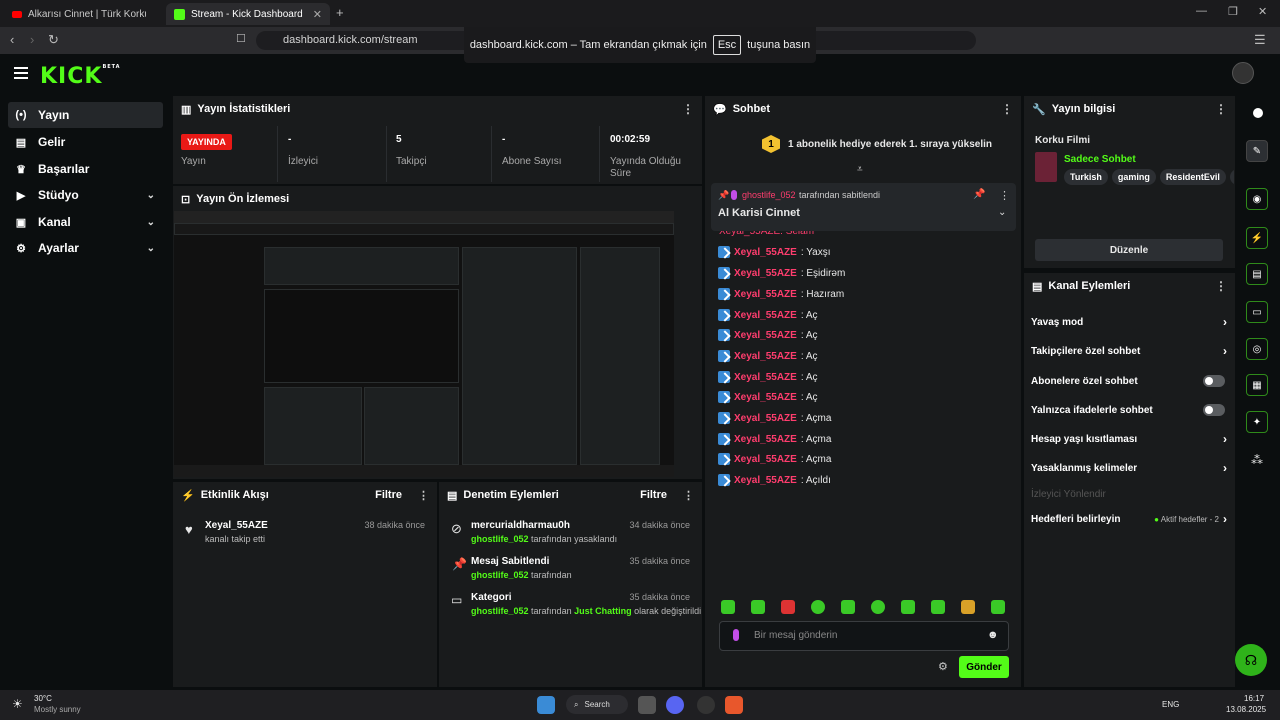 The image size is (1280, 720). I want to click on clock-date: 13.08.2025, so click(1246, 709).